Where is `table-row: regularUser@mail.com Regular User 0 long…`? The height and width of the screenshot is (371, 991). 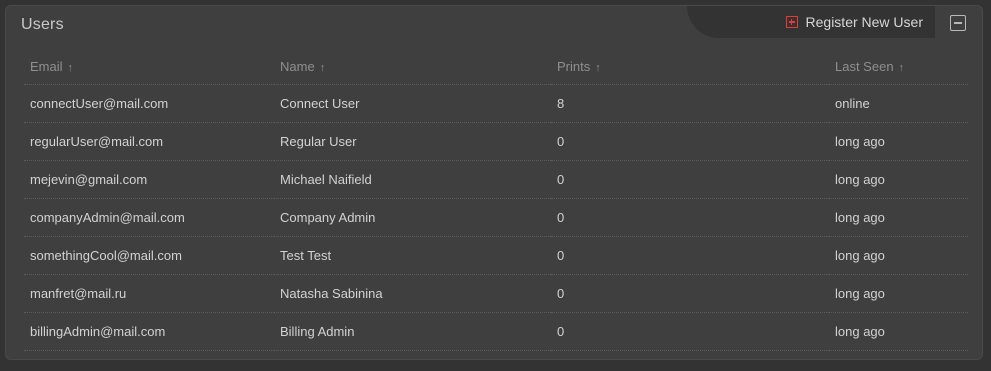 table-row: regularUser@mail.com Regular User 0 long… is located at coordinates (496, 141).